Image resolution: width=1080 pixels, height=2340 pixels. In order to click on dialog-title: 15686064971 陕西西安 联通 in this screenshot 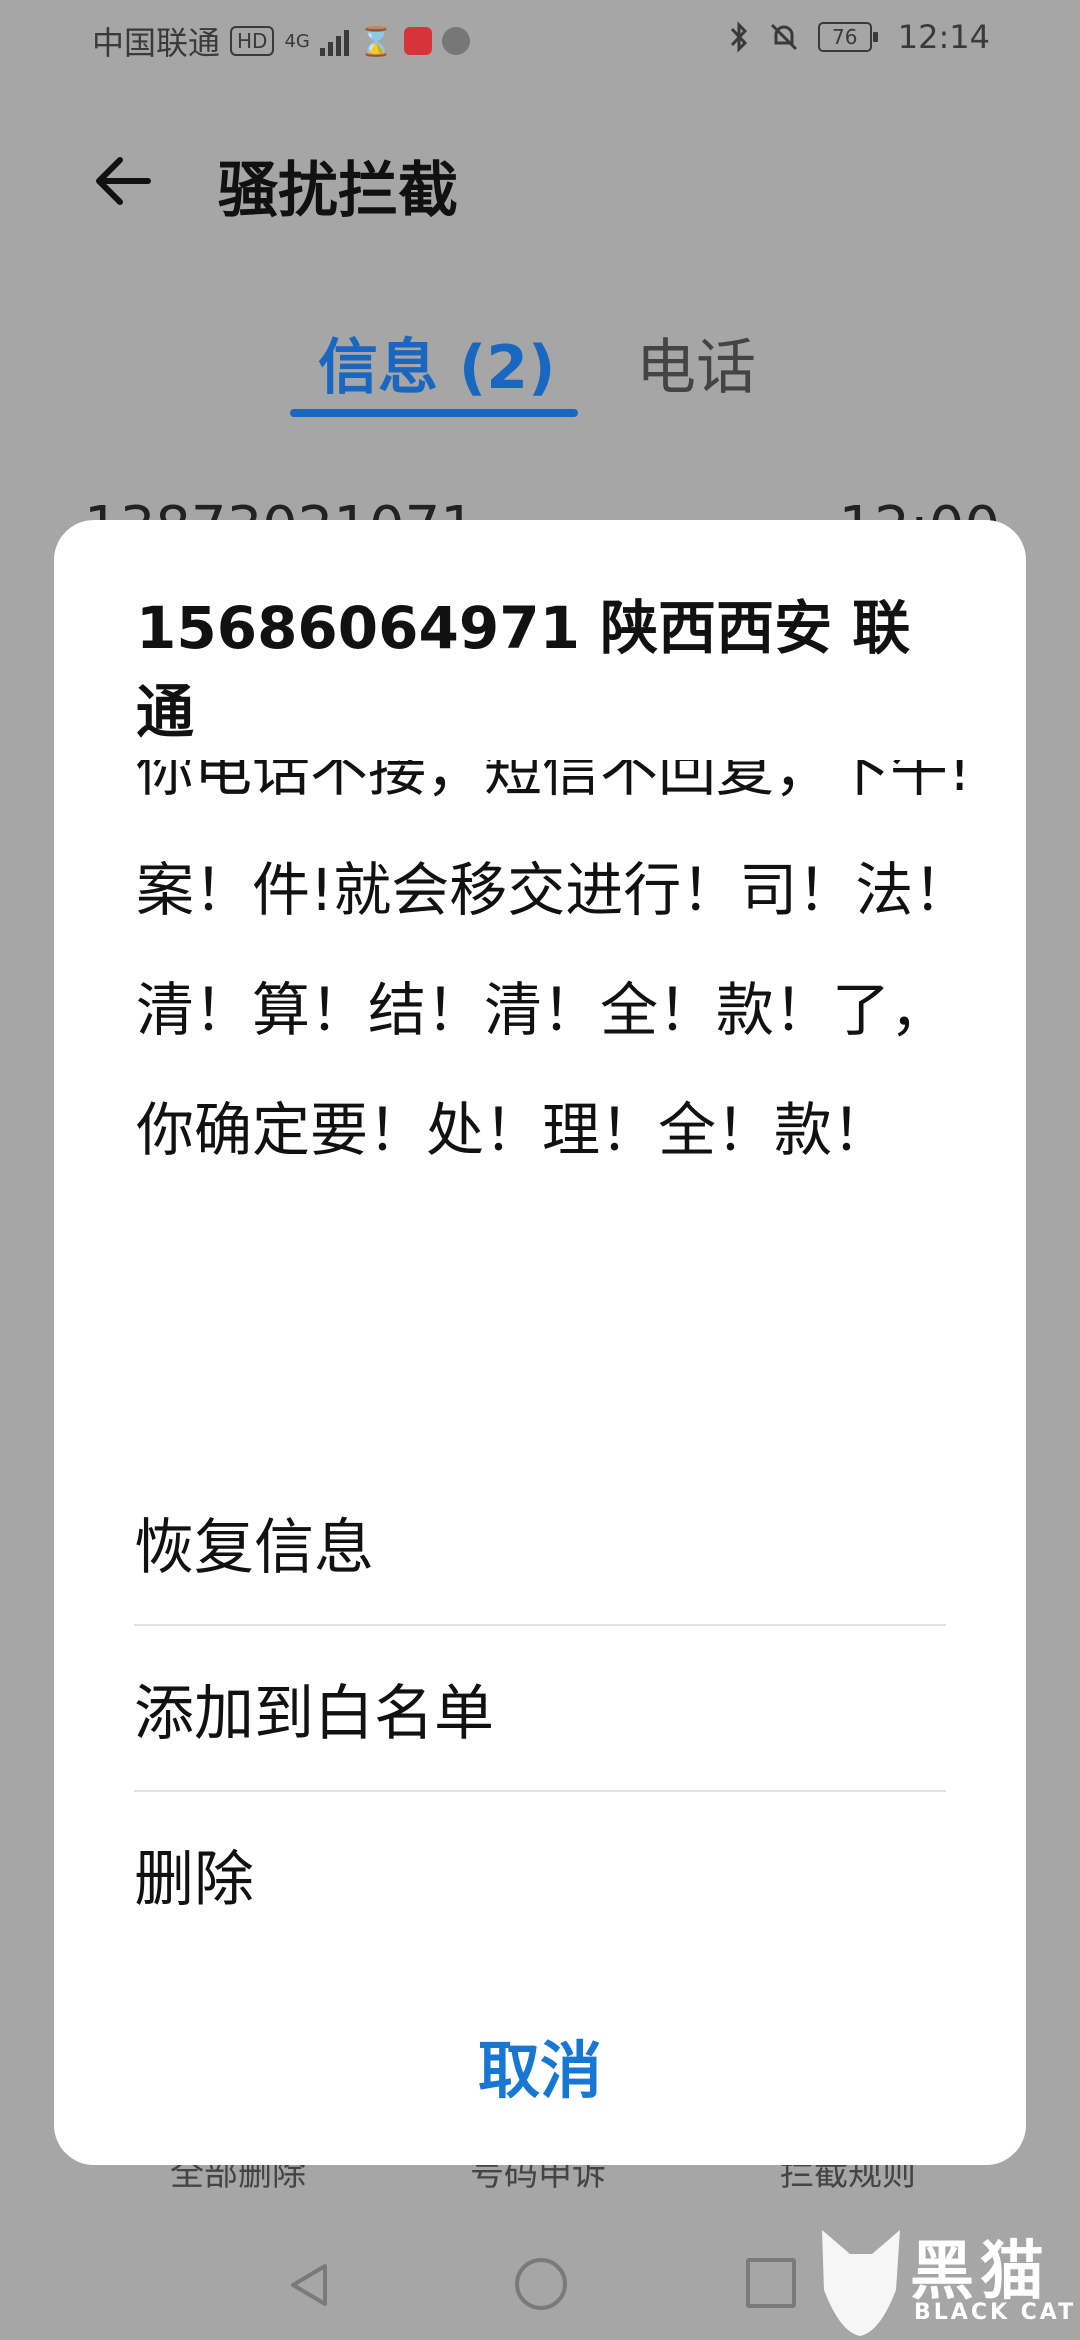, I will do `click(523, 670)`.